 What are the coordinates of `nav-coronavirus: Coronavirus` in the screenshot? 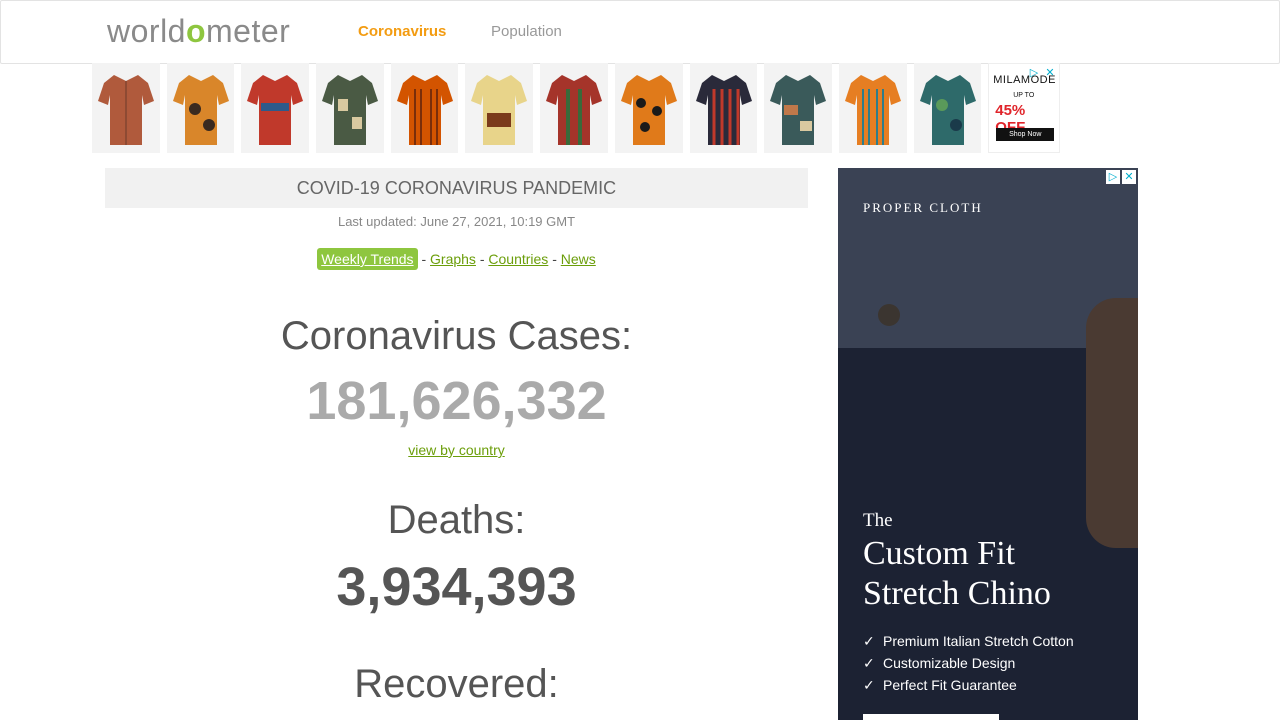 It's located at (402, 31).